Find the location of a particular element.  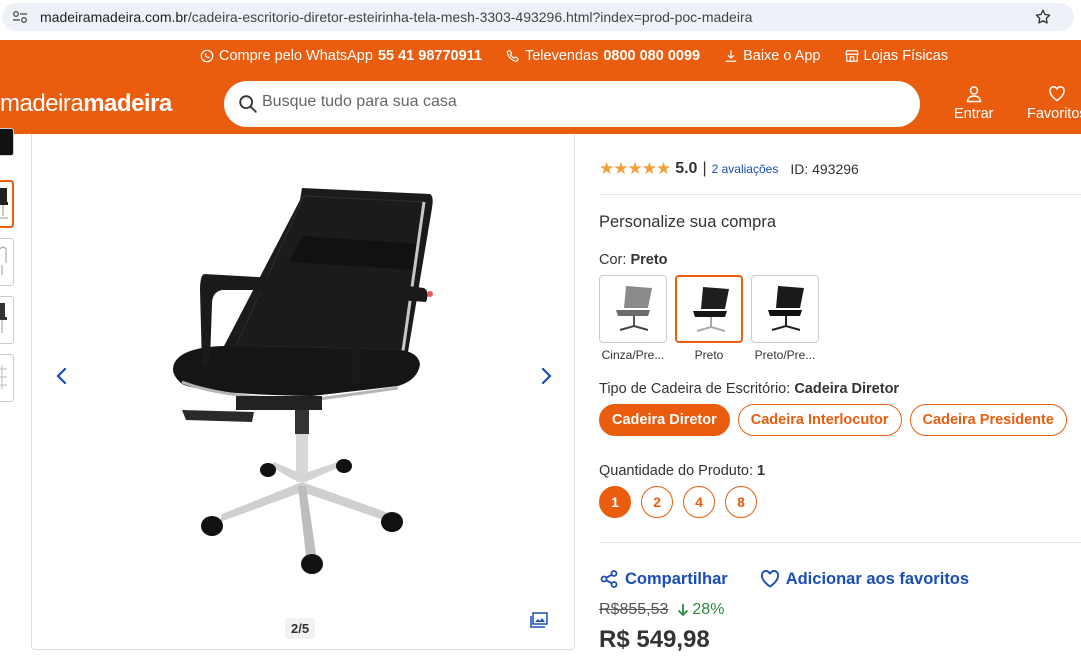

current-price: R$ 549,98 is located at coordinates (654, 639).